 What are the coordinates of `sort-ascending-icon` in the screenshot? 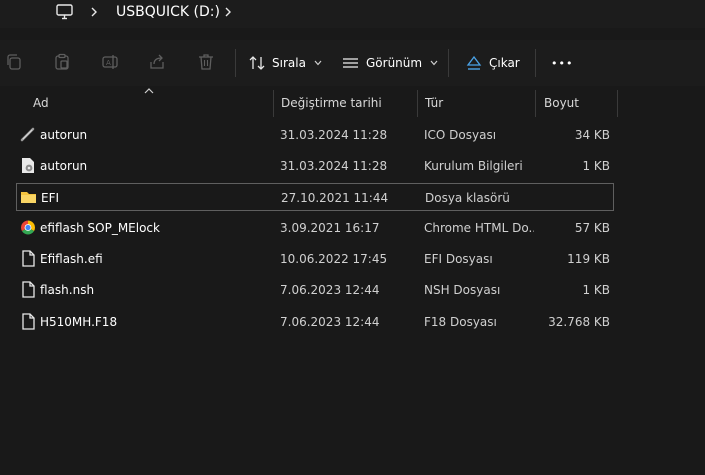 It's located at (149, 91).